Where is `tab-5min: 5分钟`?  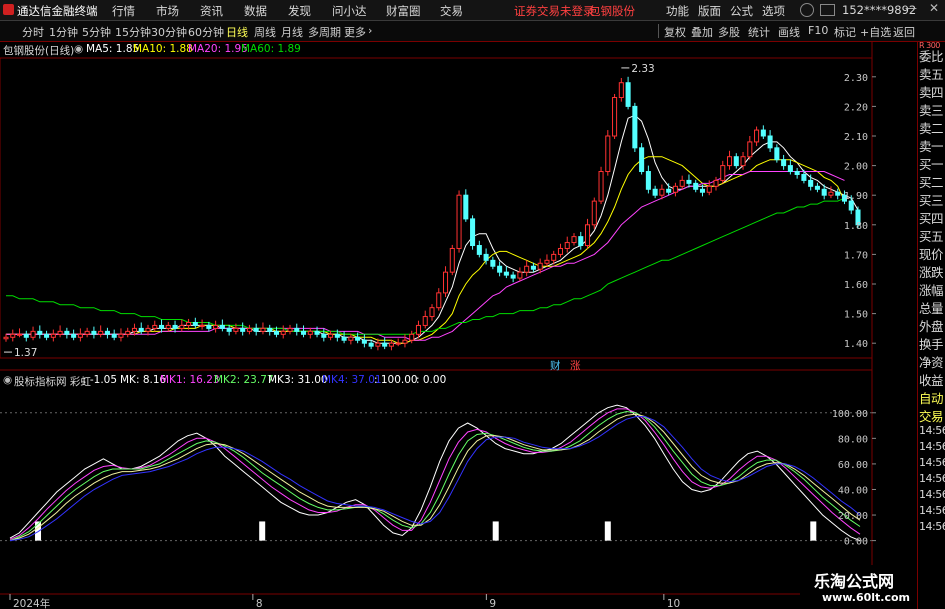
tab-5min: 5分钟 is located at coordinates (96, 32).